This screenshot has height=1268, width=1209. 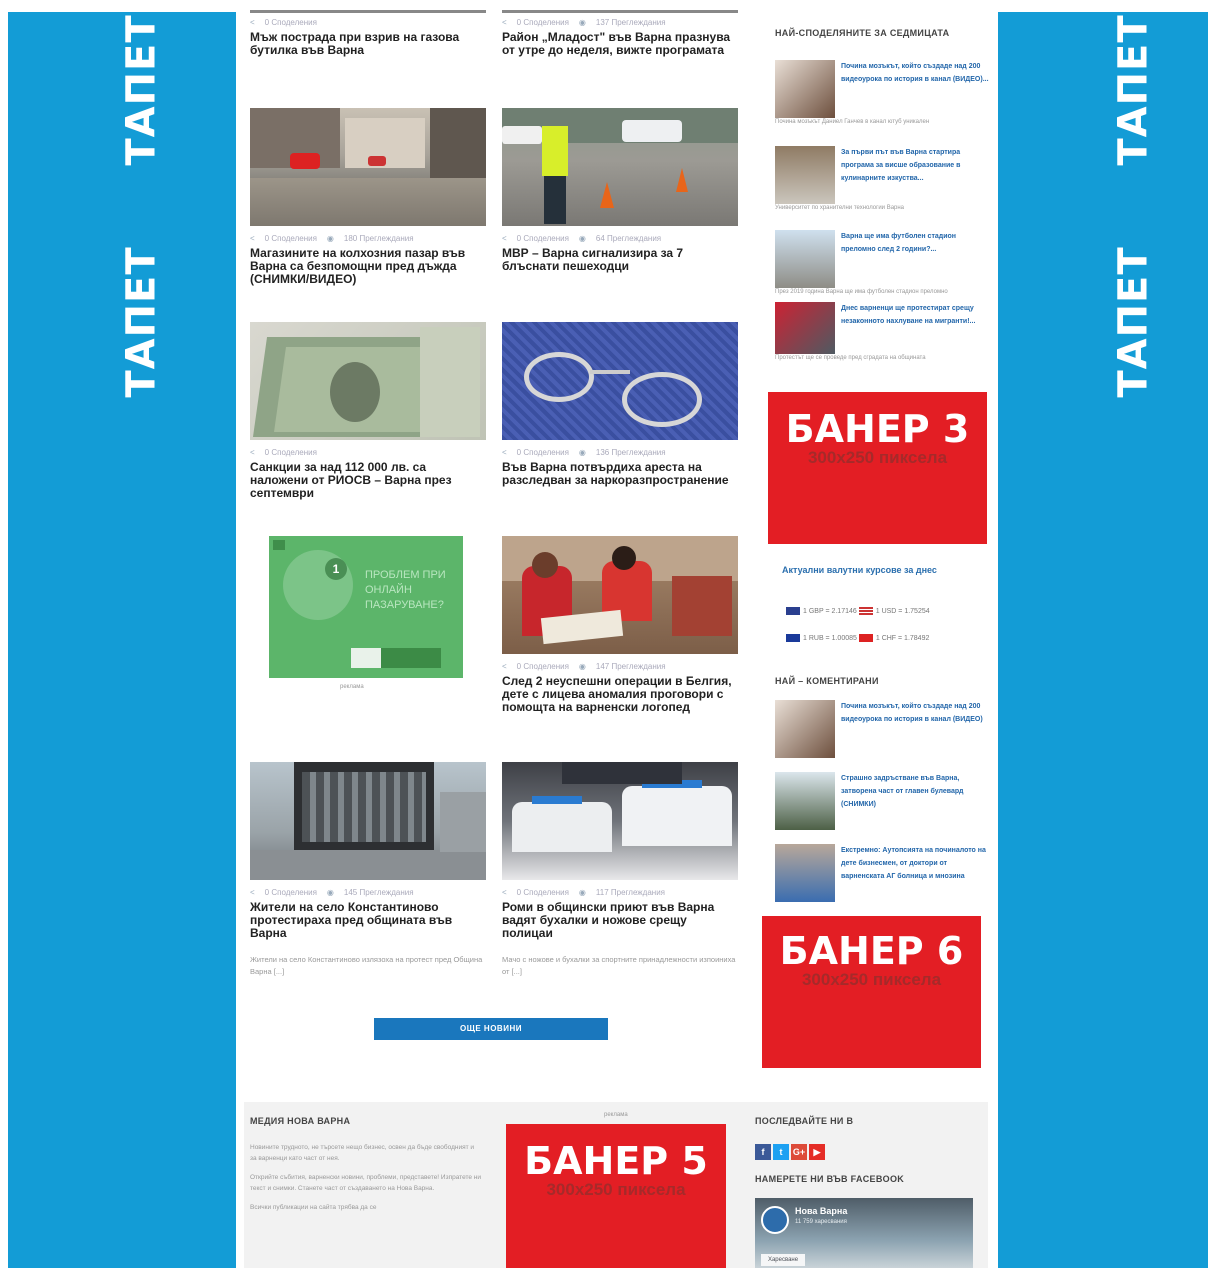 I want to click on more-news-button: ОЩЕ НОВИНИ, so click(x=491, y=1029).